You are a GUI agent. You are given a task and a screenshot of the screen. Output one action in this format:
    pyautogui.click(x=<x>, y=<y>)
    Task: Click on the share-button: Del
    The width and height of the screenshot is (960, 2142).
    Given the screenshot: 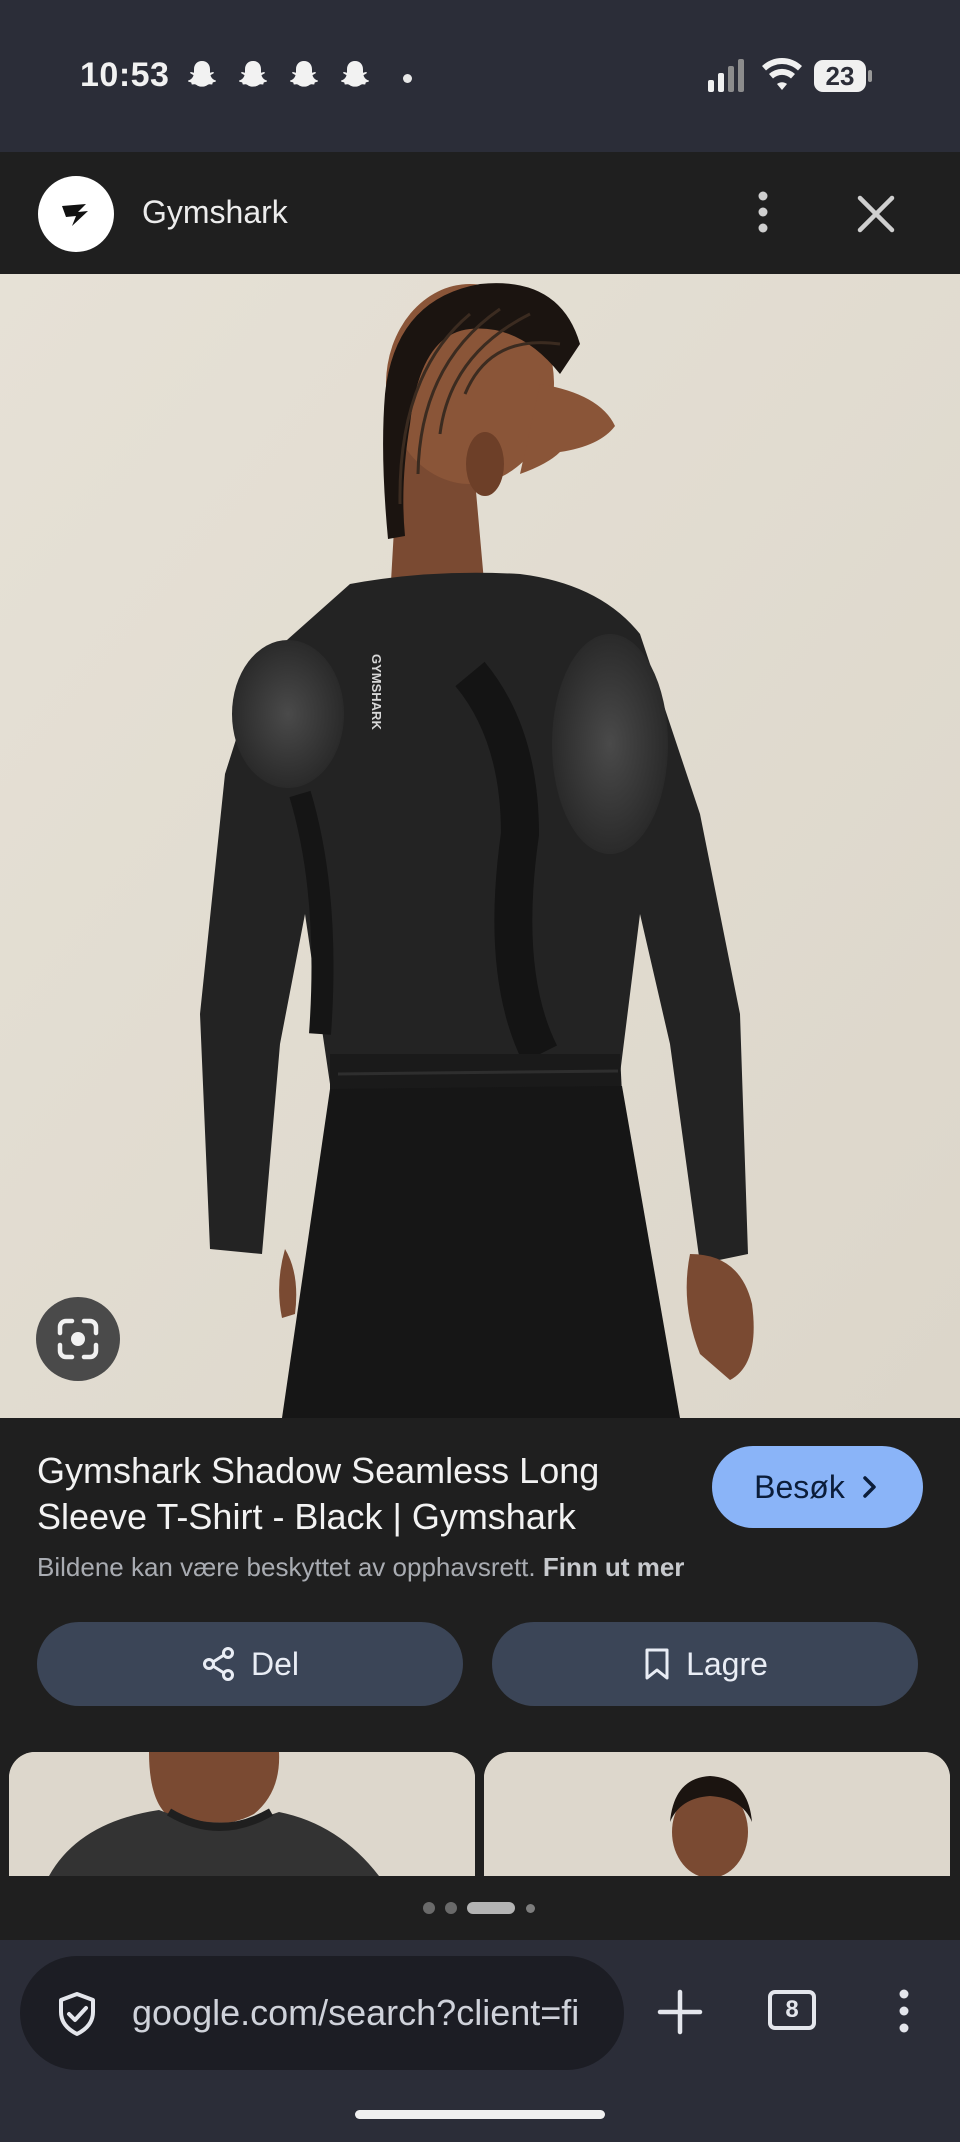 What is the action you would take?
    pyautogui.click(x=250, y=1664)
    